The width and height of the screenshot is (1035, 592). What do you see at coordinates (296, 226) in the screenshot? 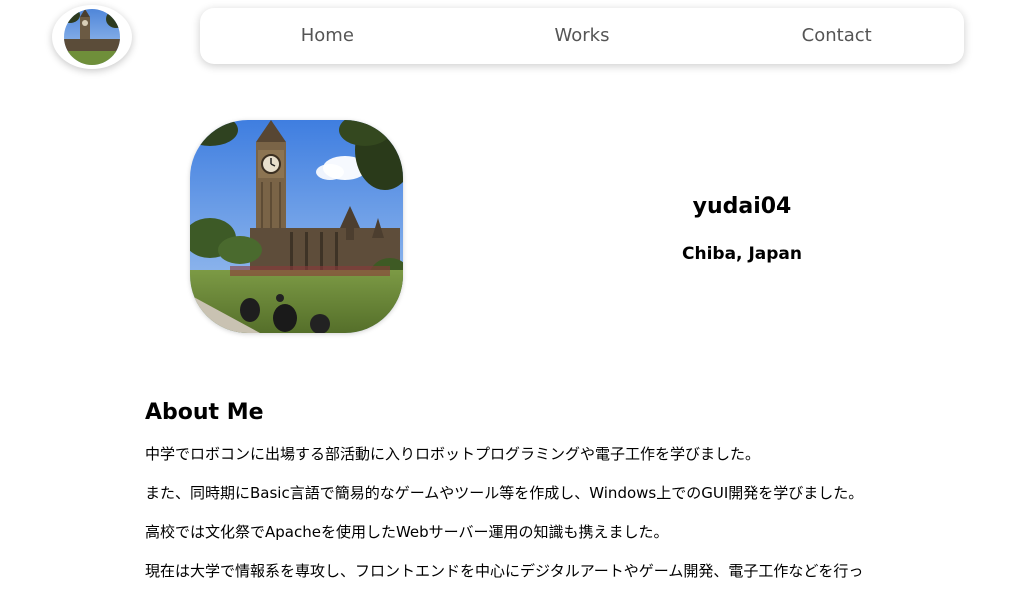
I see `profile-avatar` at bounding box center [296, 226].